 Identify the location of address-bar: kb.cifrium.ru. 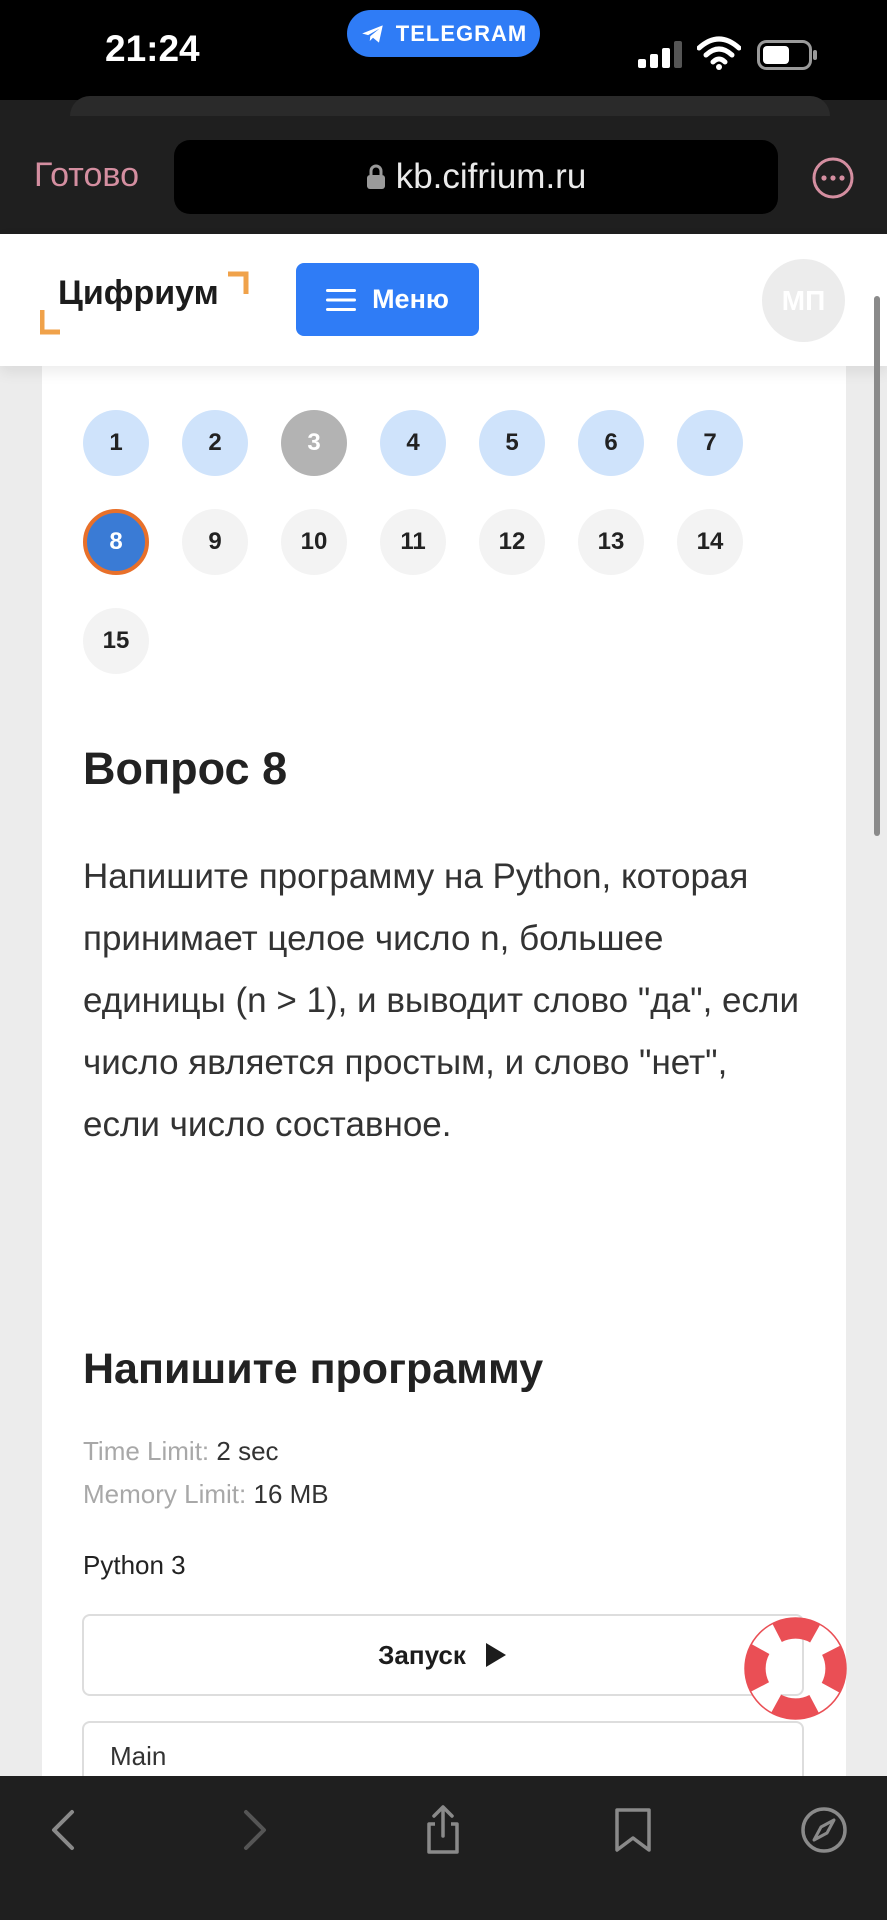
(476, 177).